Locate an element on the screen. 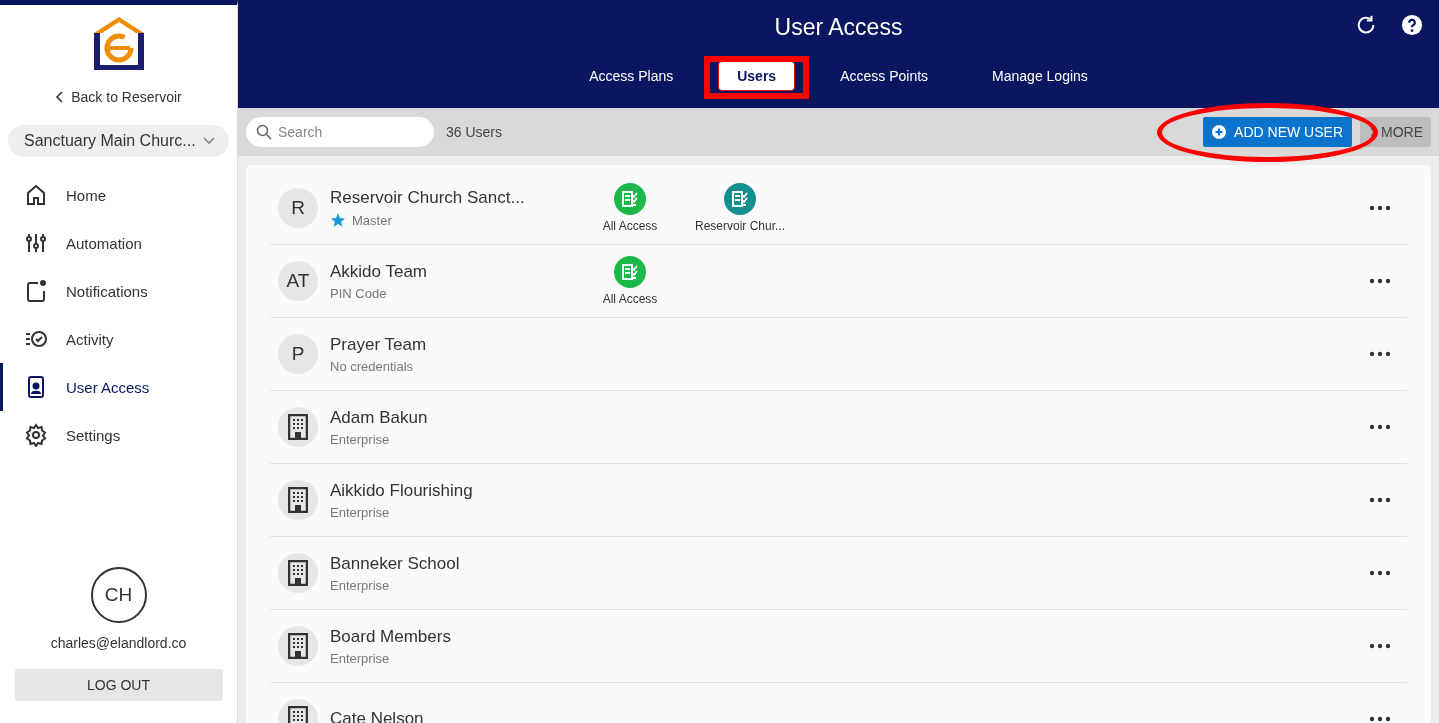 The width and height of the screenshot is (1439, 723). nav-item: Notifications is located at coordinates (118, 291).